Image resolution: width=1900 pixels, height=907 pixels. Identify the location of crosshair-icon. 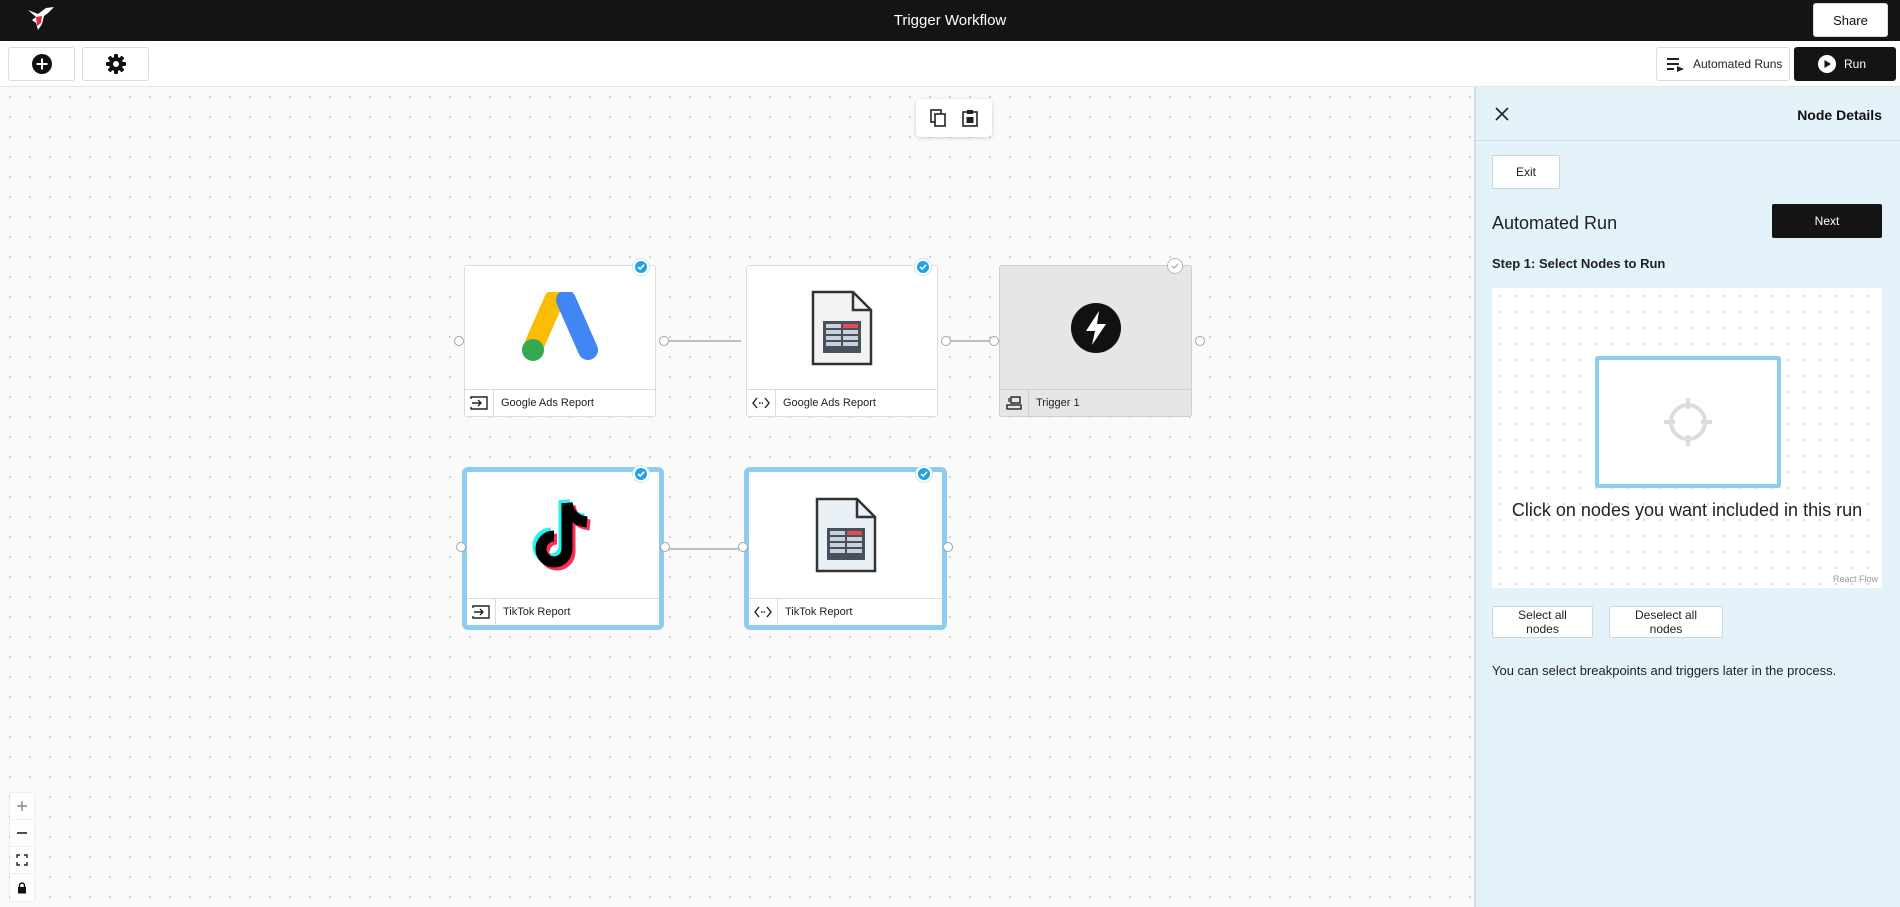
(1688, 422).